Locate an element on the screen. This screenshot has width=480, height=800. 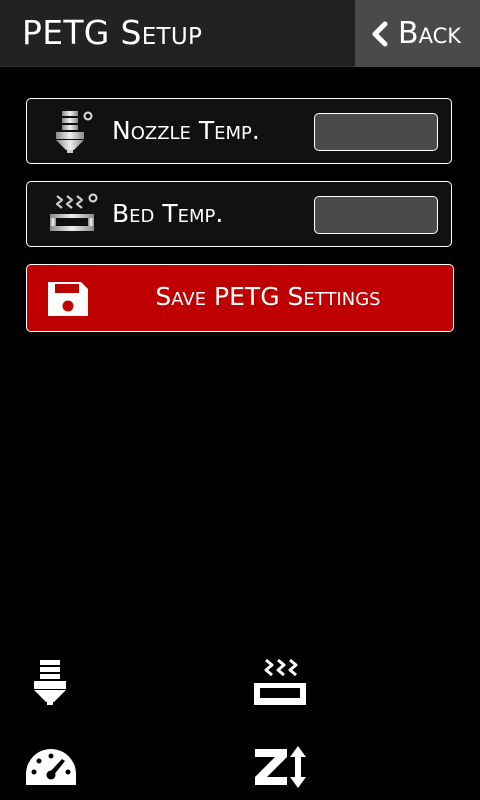
z-axis-icon is located at coordinates (280, 767).